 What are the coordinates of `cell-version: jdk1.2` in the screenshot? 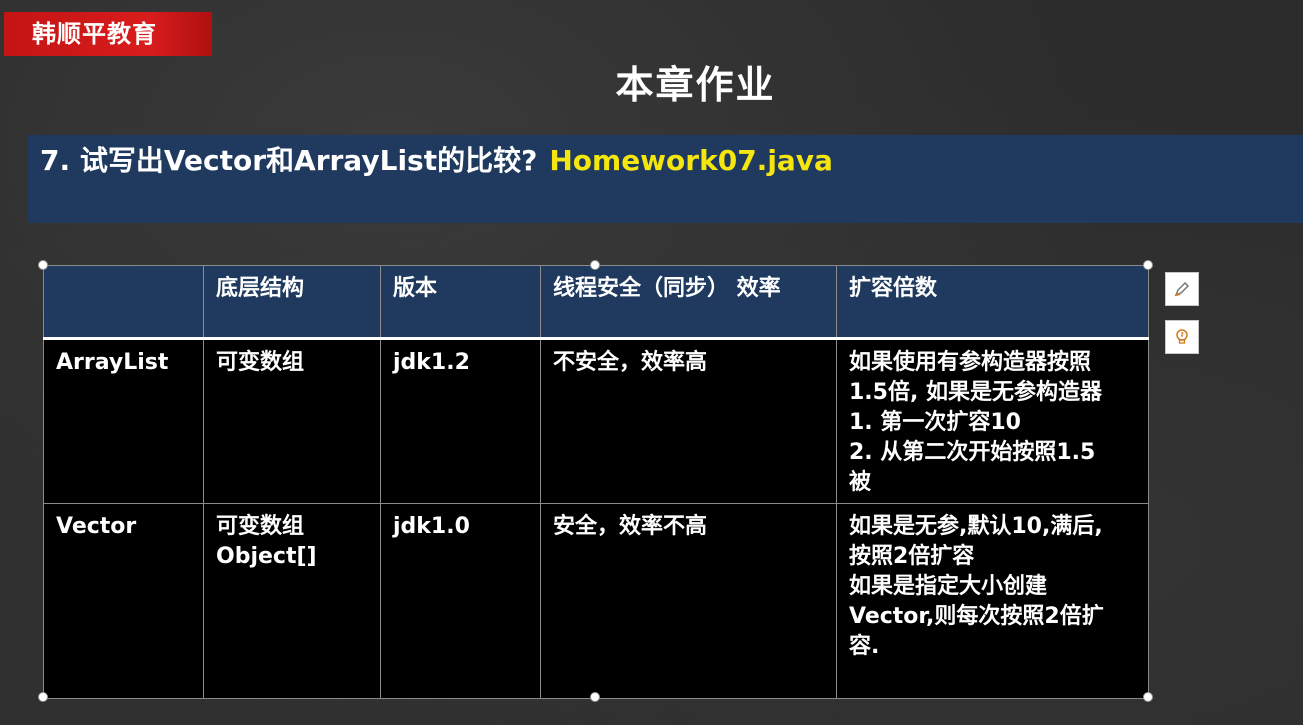 It's located at (460, 421).